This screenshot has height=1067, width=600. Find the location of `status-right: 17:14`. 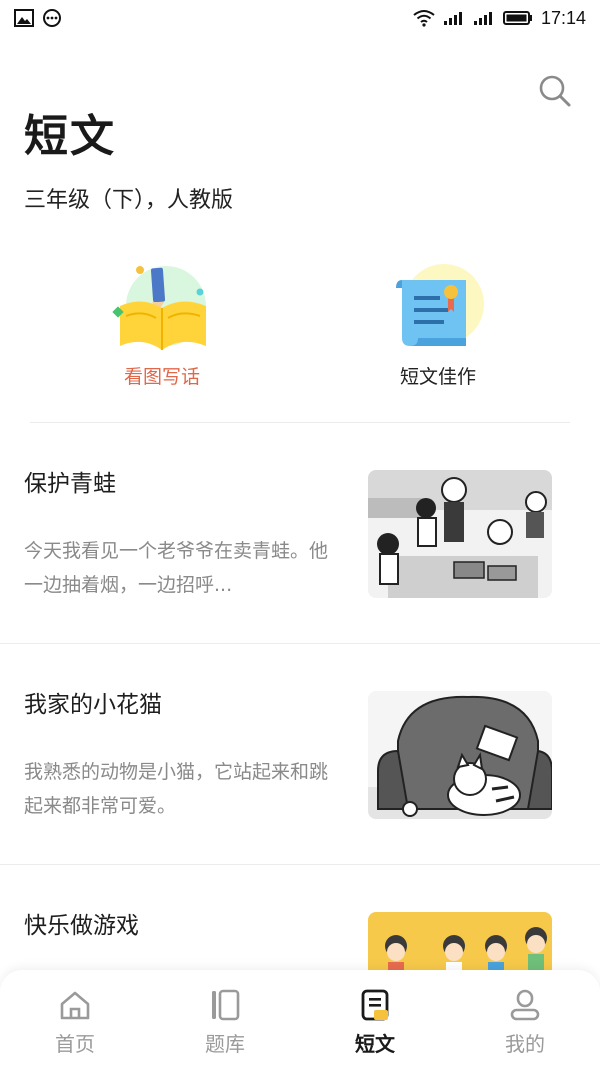

status-right: 17:14 is located at coordinates (499, 18).